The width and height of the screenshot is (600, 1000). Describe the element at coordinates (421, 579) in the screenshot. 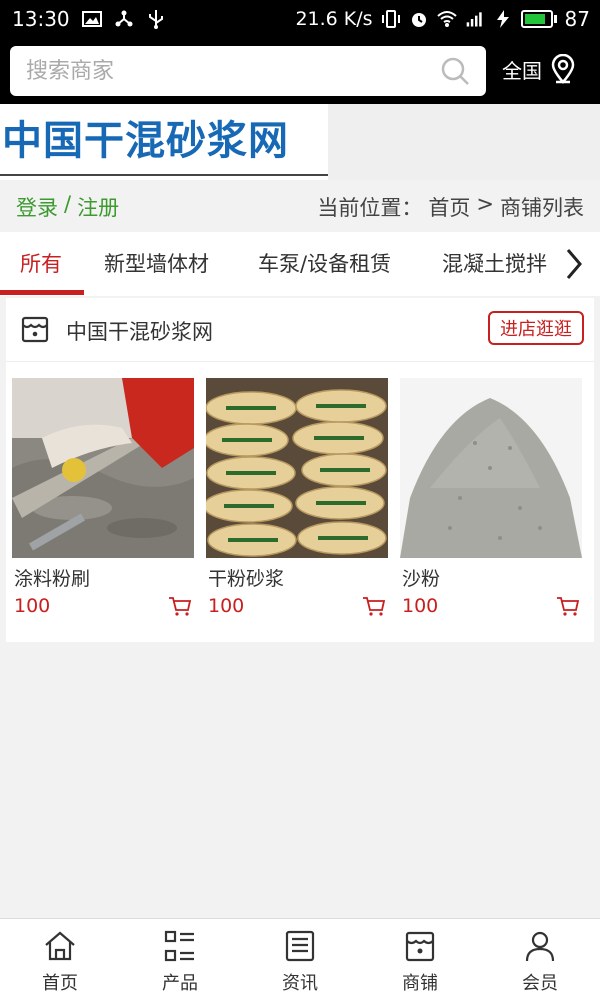

I see `product-name: 沙粉` at that location.